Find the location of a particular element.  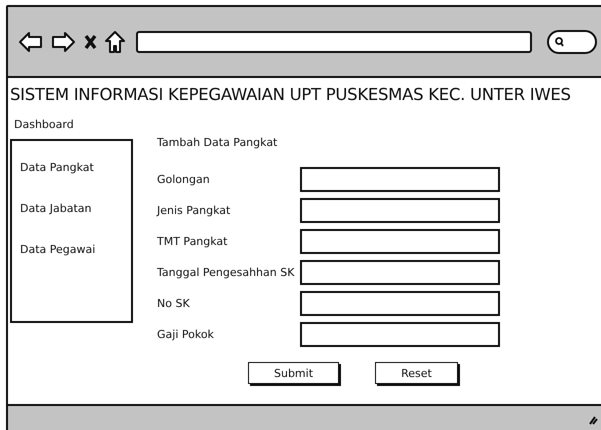

reset-button: Reset is located at coordinates (416, 373).